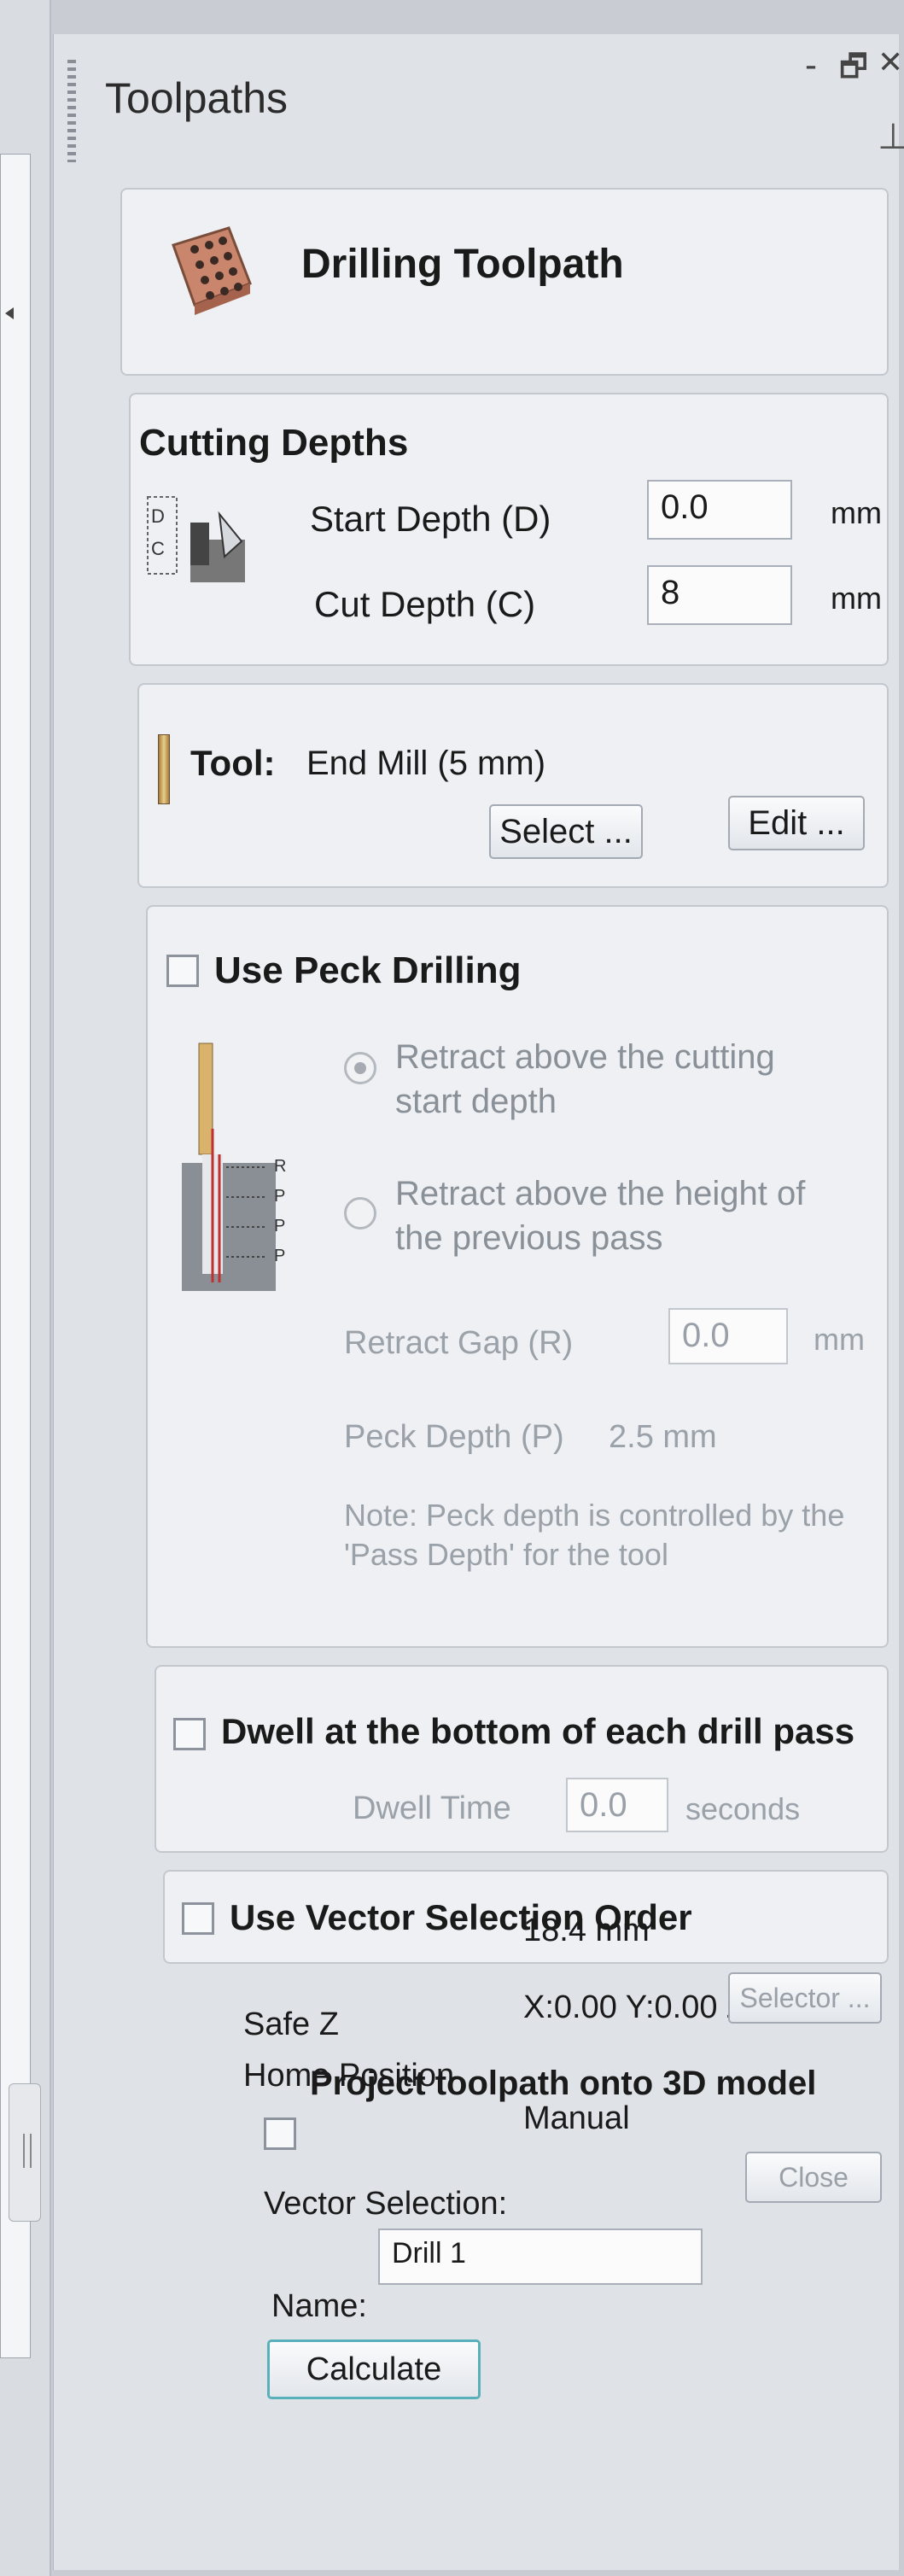 The height and width of the screenshot is (2576, 904). Describe the element at coordinates (719, 595) in the screenshot. I see `cut-depth-field: 8` at that location.